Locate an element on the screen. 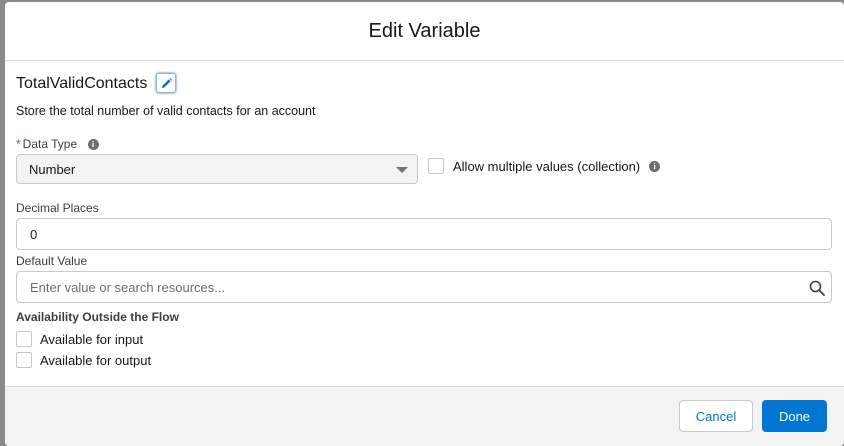 The image size is (844, 446). data-type-label: * Data Type i is located at coordinates (57, 144).